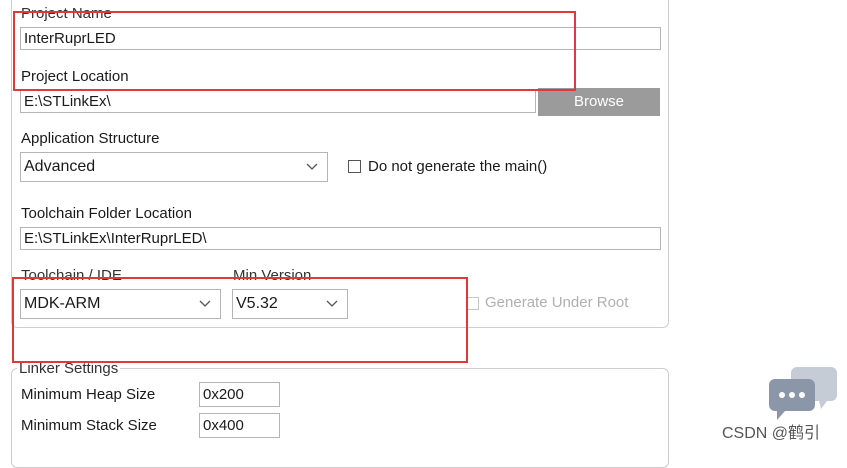 The height and width of the screenshot is (468, 847). Describe the element at coordinates (557, 302) in the screenshot. I see `under-root-label: Generate Under Root` at that location.